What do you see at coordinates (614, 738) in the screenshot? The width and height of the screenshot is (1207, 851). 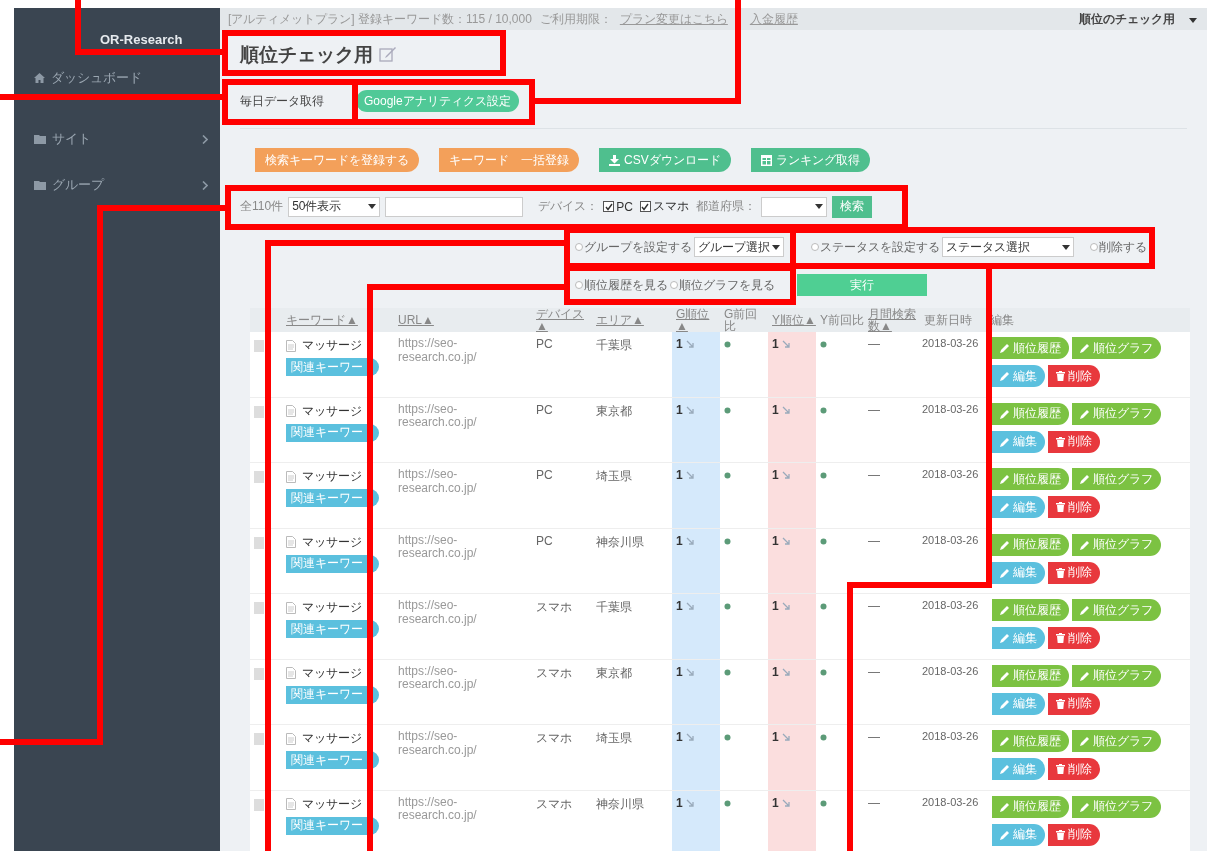 I see `area-cell: 埼玉県` at bounding box center [614, 738].